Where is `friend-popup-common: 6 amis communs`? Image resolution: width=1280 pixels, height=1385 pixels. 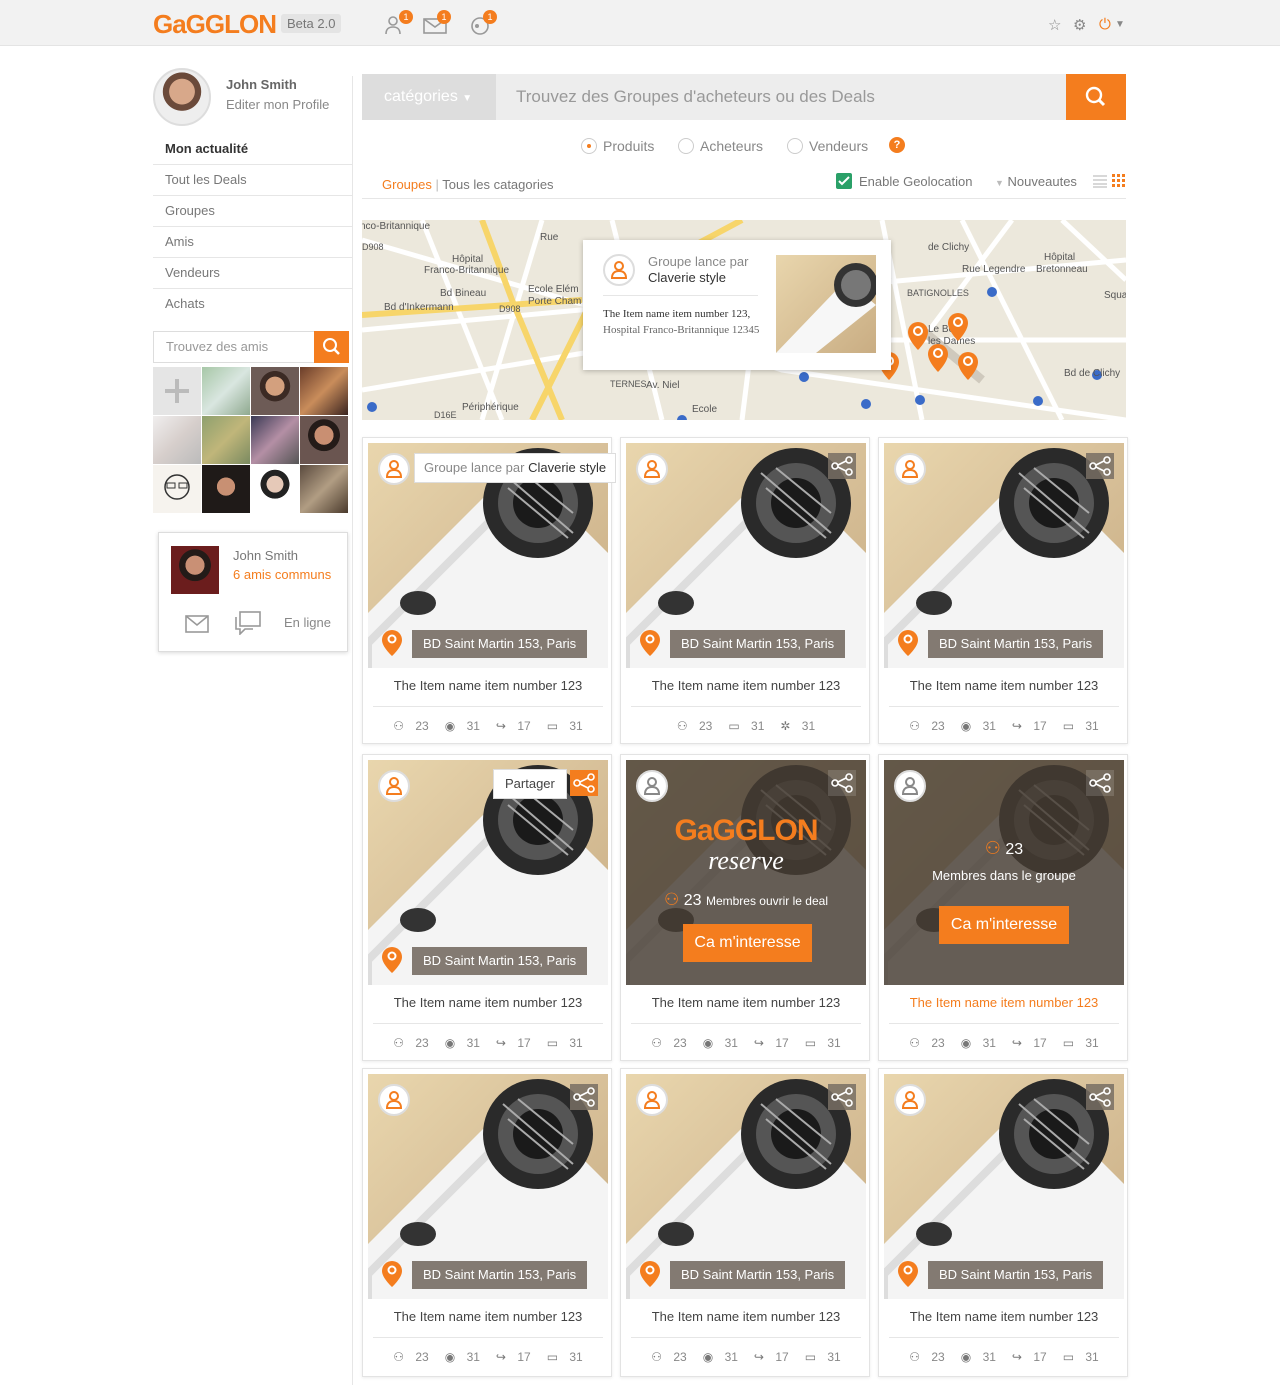
friend-popup-common: 6 amis communs is located at coordinates (282, 574).